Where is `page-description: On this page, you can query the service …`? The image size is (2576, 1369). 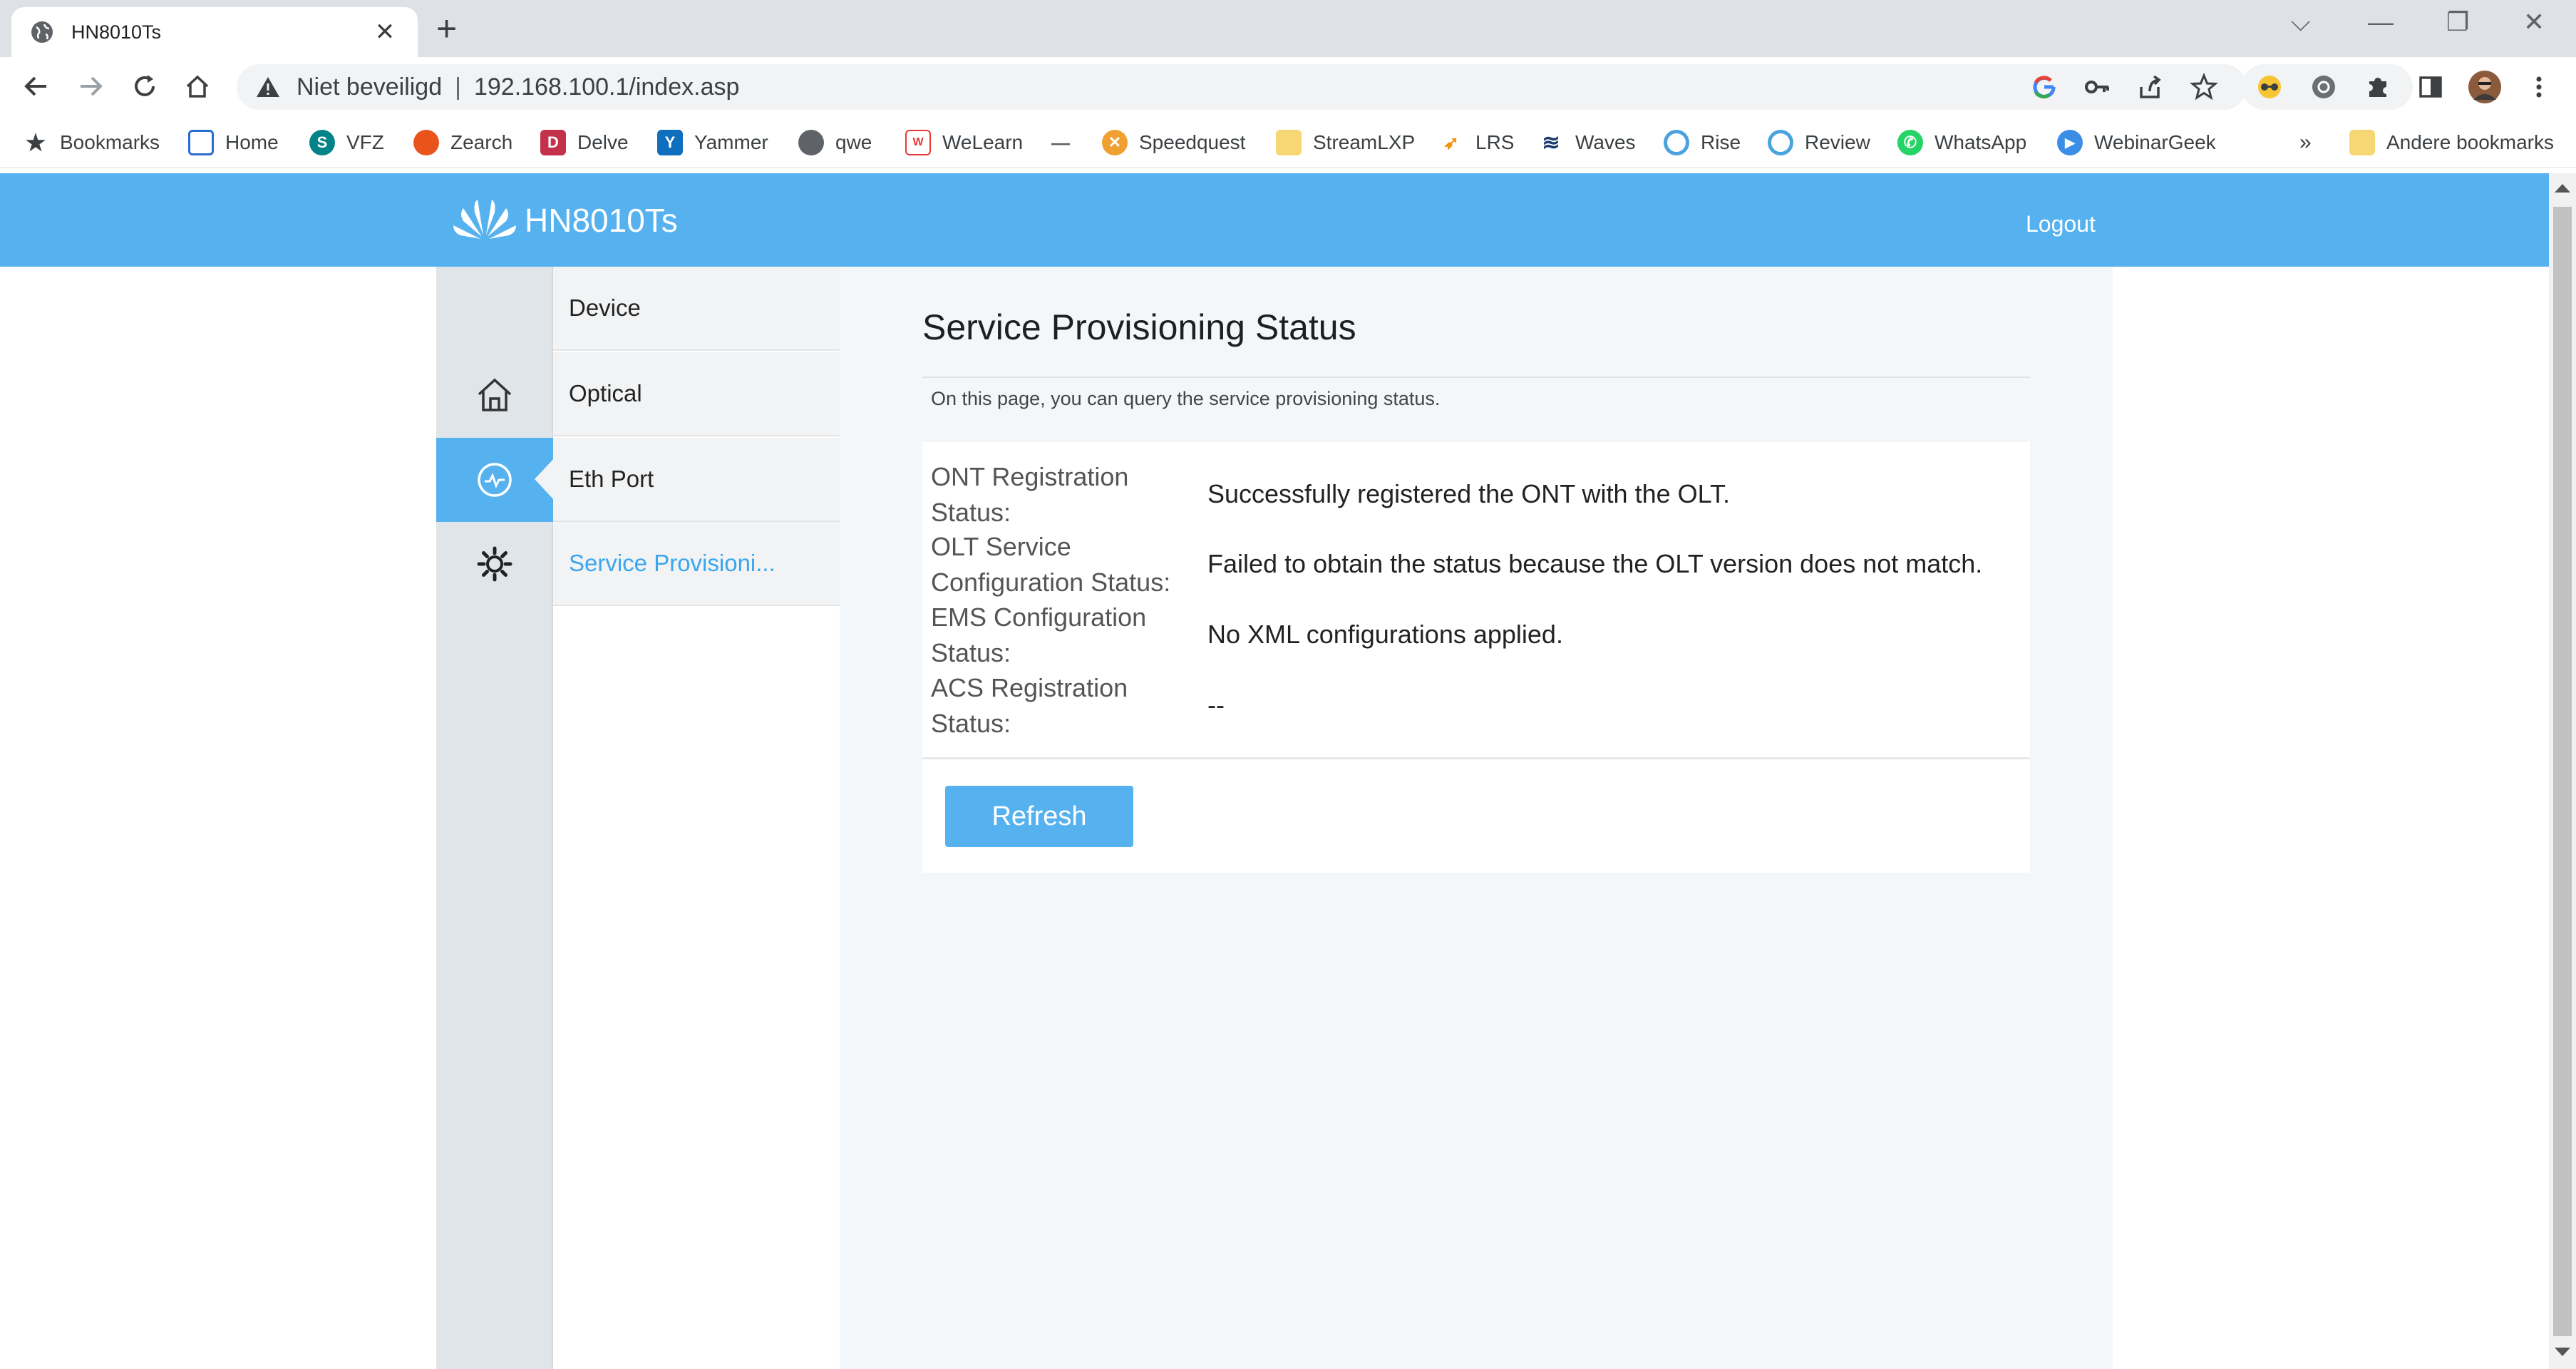 page-description: On this page, you can query the service … is located at coordinates (1186, 398).